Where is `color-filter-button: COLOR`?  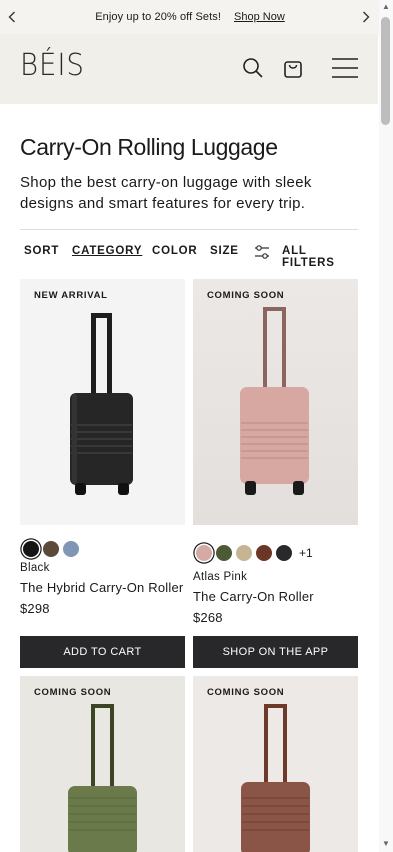 color-filter-button: COLOR is located at coordinates (175, 251).